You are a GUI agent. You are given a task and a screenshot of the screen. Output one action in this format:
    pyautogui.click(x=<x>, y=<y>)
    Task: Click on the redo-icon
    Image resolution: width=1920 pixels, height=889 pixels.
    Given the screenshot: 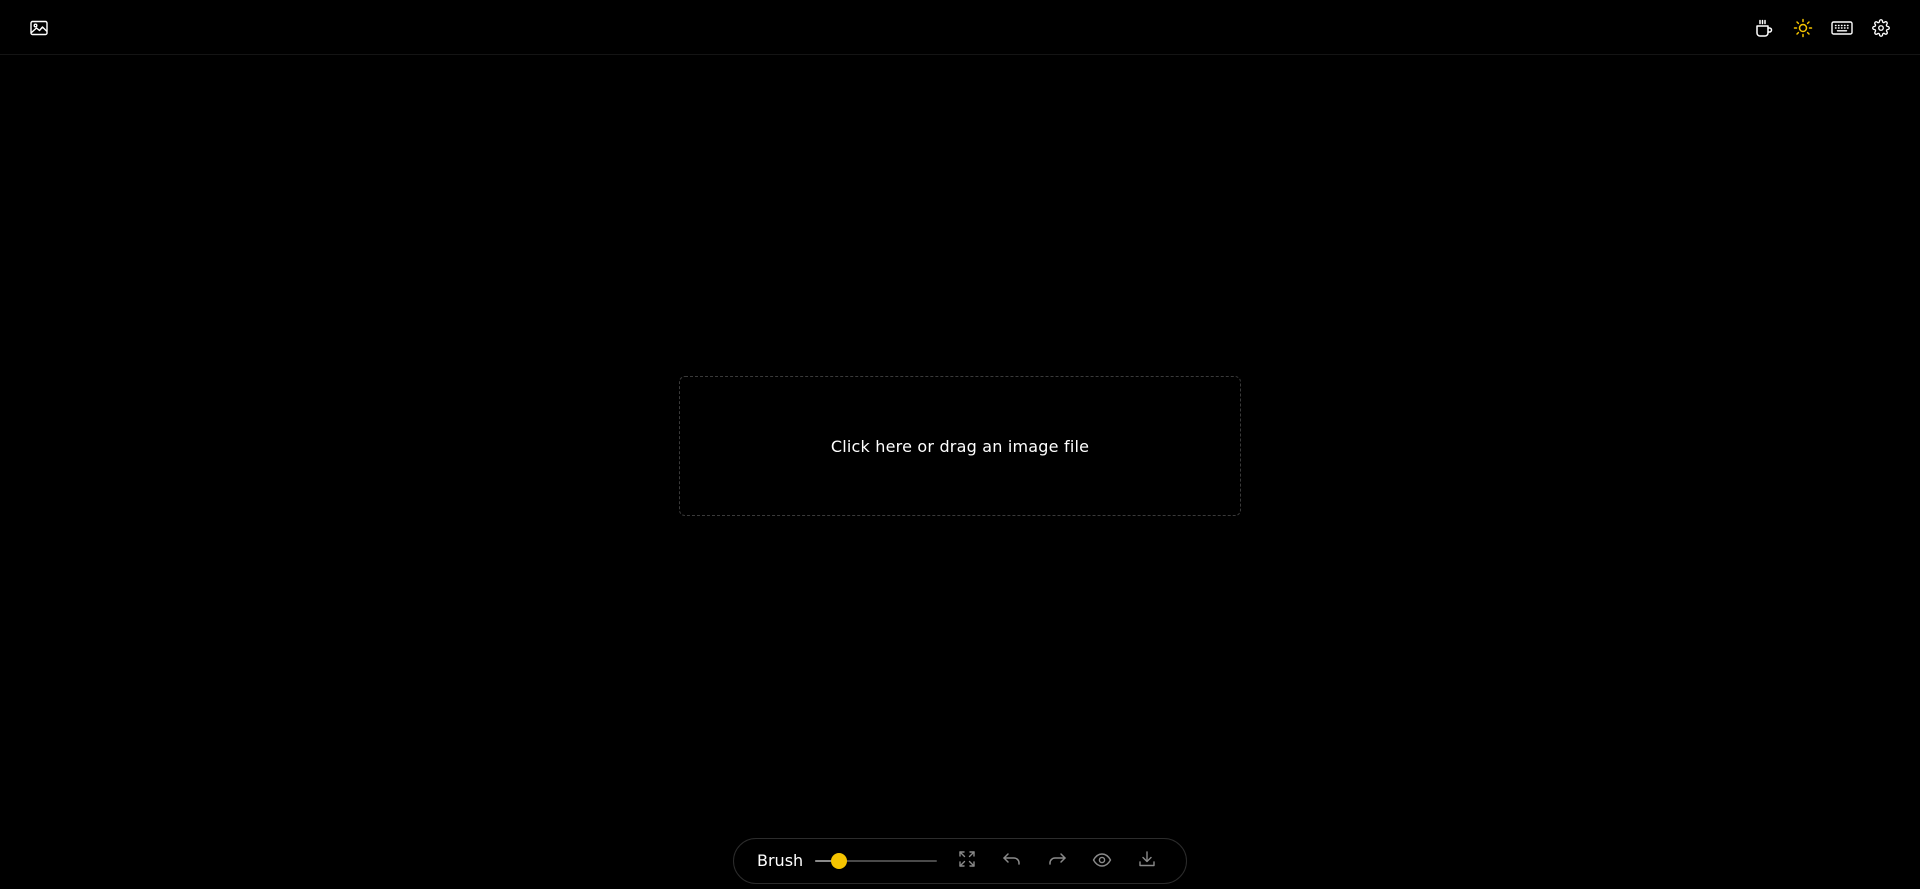 What is the action you would take?
    pyautogui.click(x=1057, y=861)
    